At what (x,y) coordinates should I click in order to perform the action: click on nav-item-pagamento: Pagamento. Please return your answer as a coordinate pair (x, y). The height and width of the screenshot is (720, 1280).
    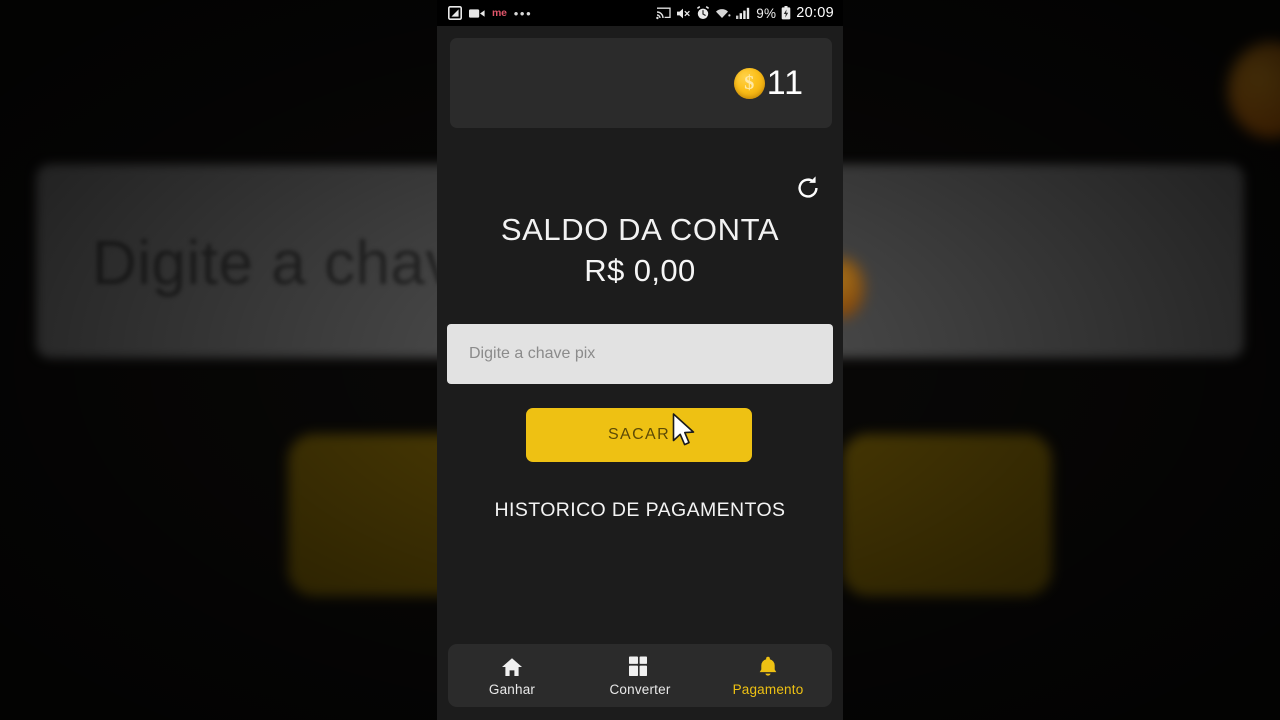
    Looking at the image, I should click on (768, 675).